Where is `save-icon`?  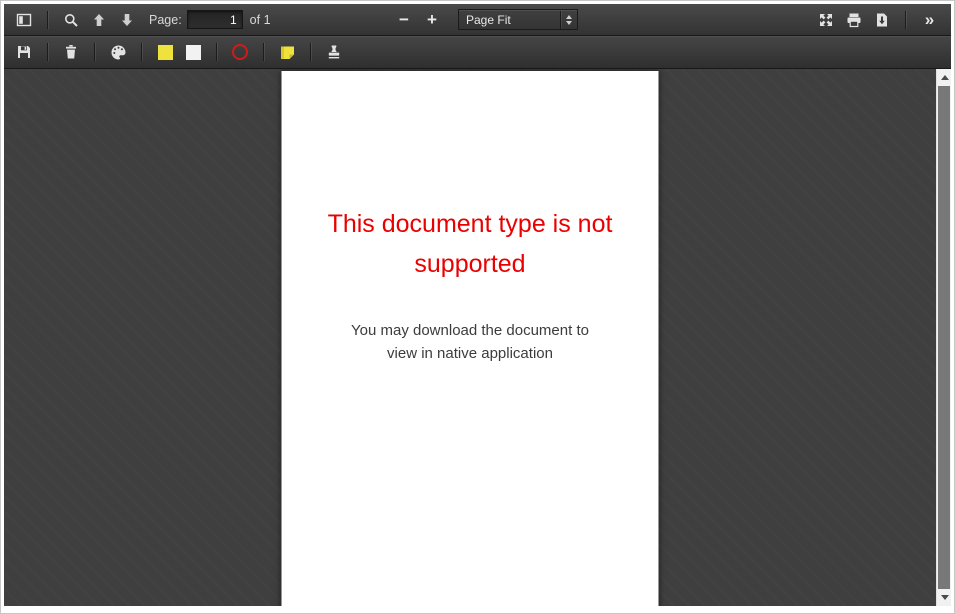 save-icon is located at coordinates (24, 52).